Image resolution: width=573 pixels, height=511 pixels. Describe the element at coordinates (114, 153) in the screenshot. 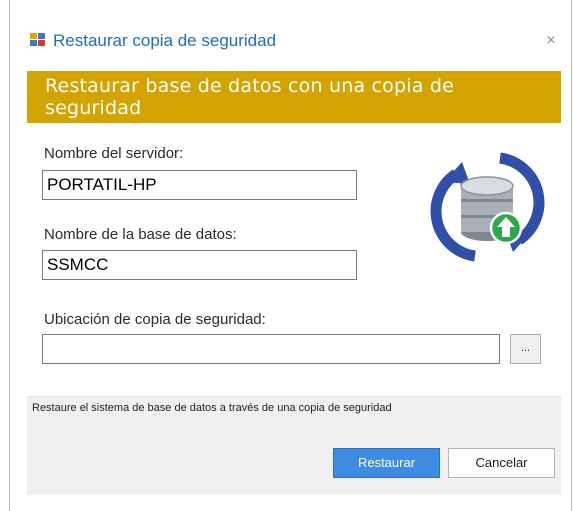

I see `server-name-label: Nombre del servidor:` at that location.